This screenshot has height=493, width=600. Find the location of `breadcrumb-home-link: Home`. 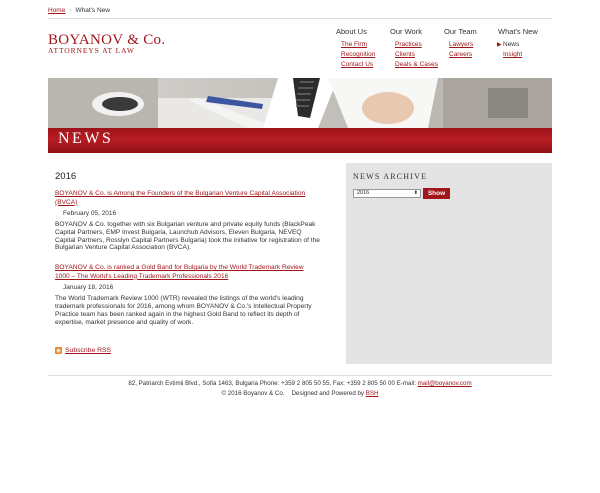

breadcrumb-home-link: Home is located at coordinates (56, 10).